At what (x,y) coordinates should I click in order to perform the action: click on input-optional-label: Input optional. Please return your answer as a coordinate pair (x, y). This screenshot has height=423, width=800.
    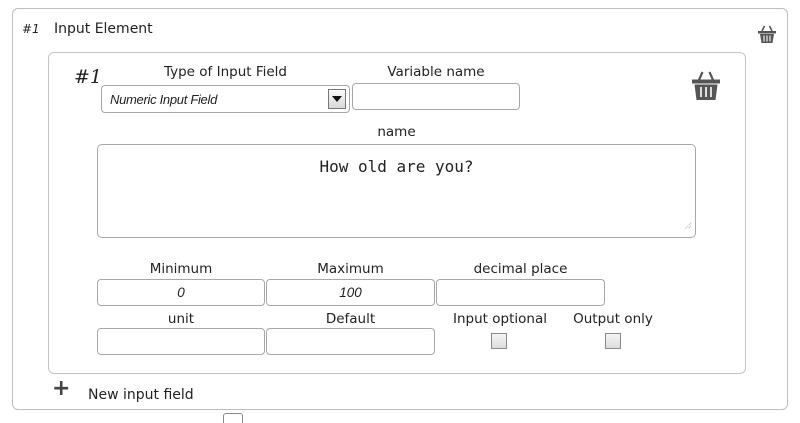
    Looking at the image, I should click on (500, 319).